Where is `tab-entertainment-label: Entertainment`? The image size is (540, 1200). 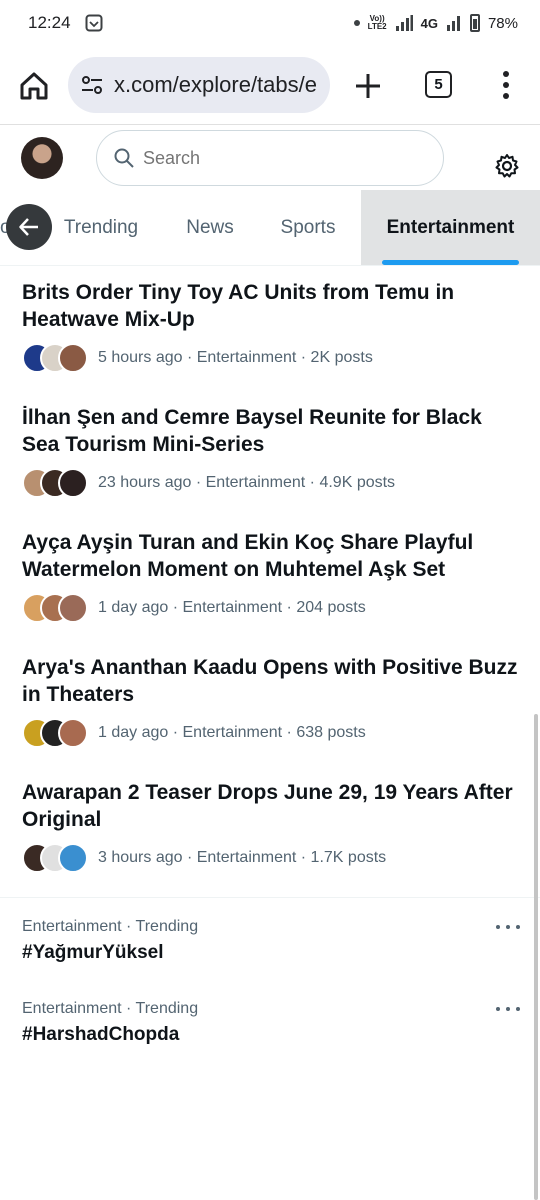
tab-entertainment-label: Entertainment is located at coordinates (450, 227).